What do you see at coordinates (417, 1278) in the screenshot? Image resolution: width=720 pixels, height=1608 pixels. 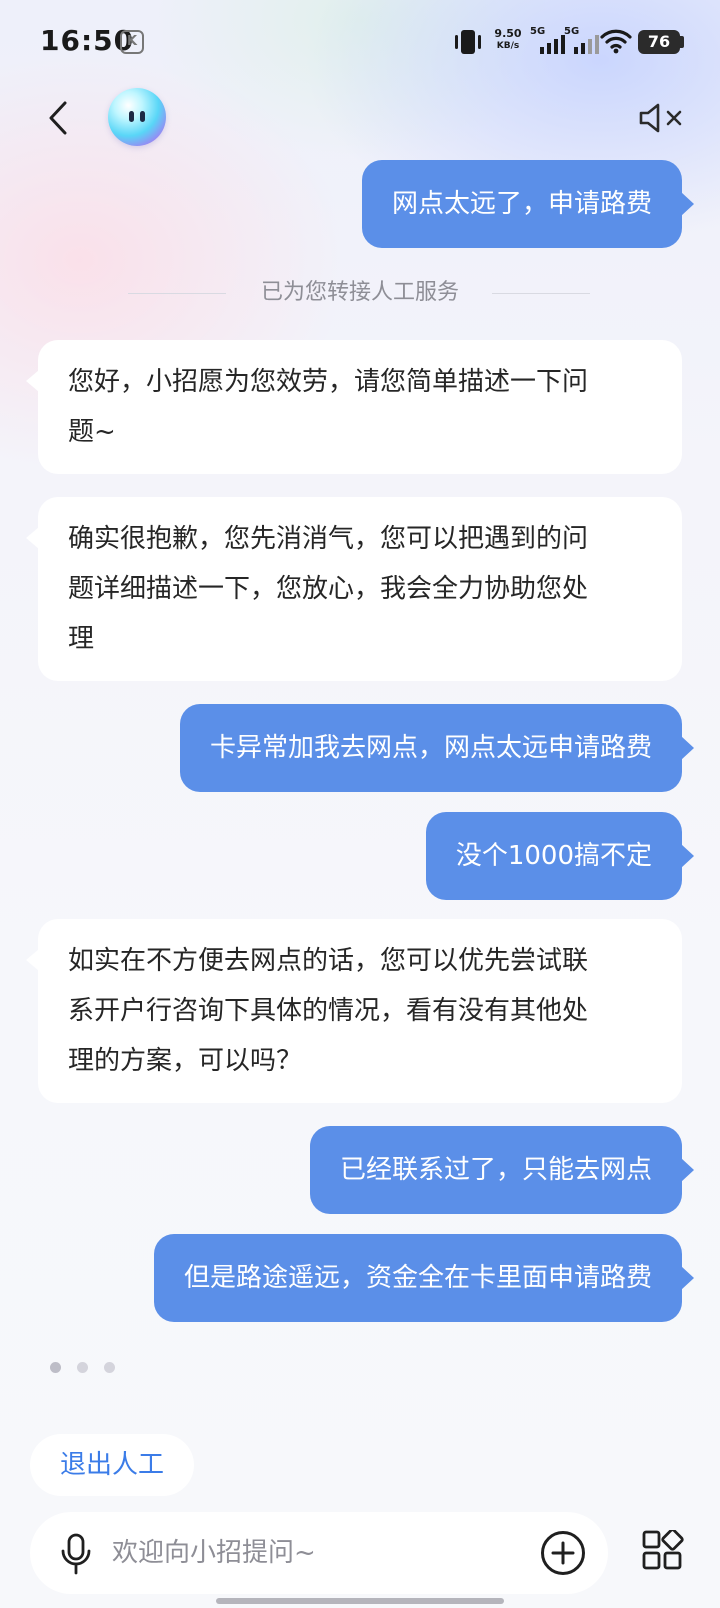 I see `message-text: 但是路途遥远，资金全在卡里面申请路费` at bounding box center [417, 1278].